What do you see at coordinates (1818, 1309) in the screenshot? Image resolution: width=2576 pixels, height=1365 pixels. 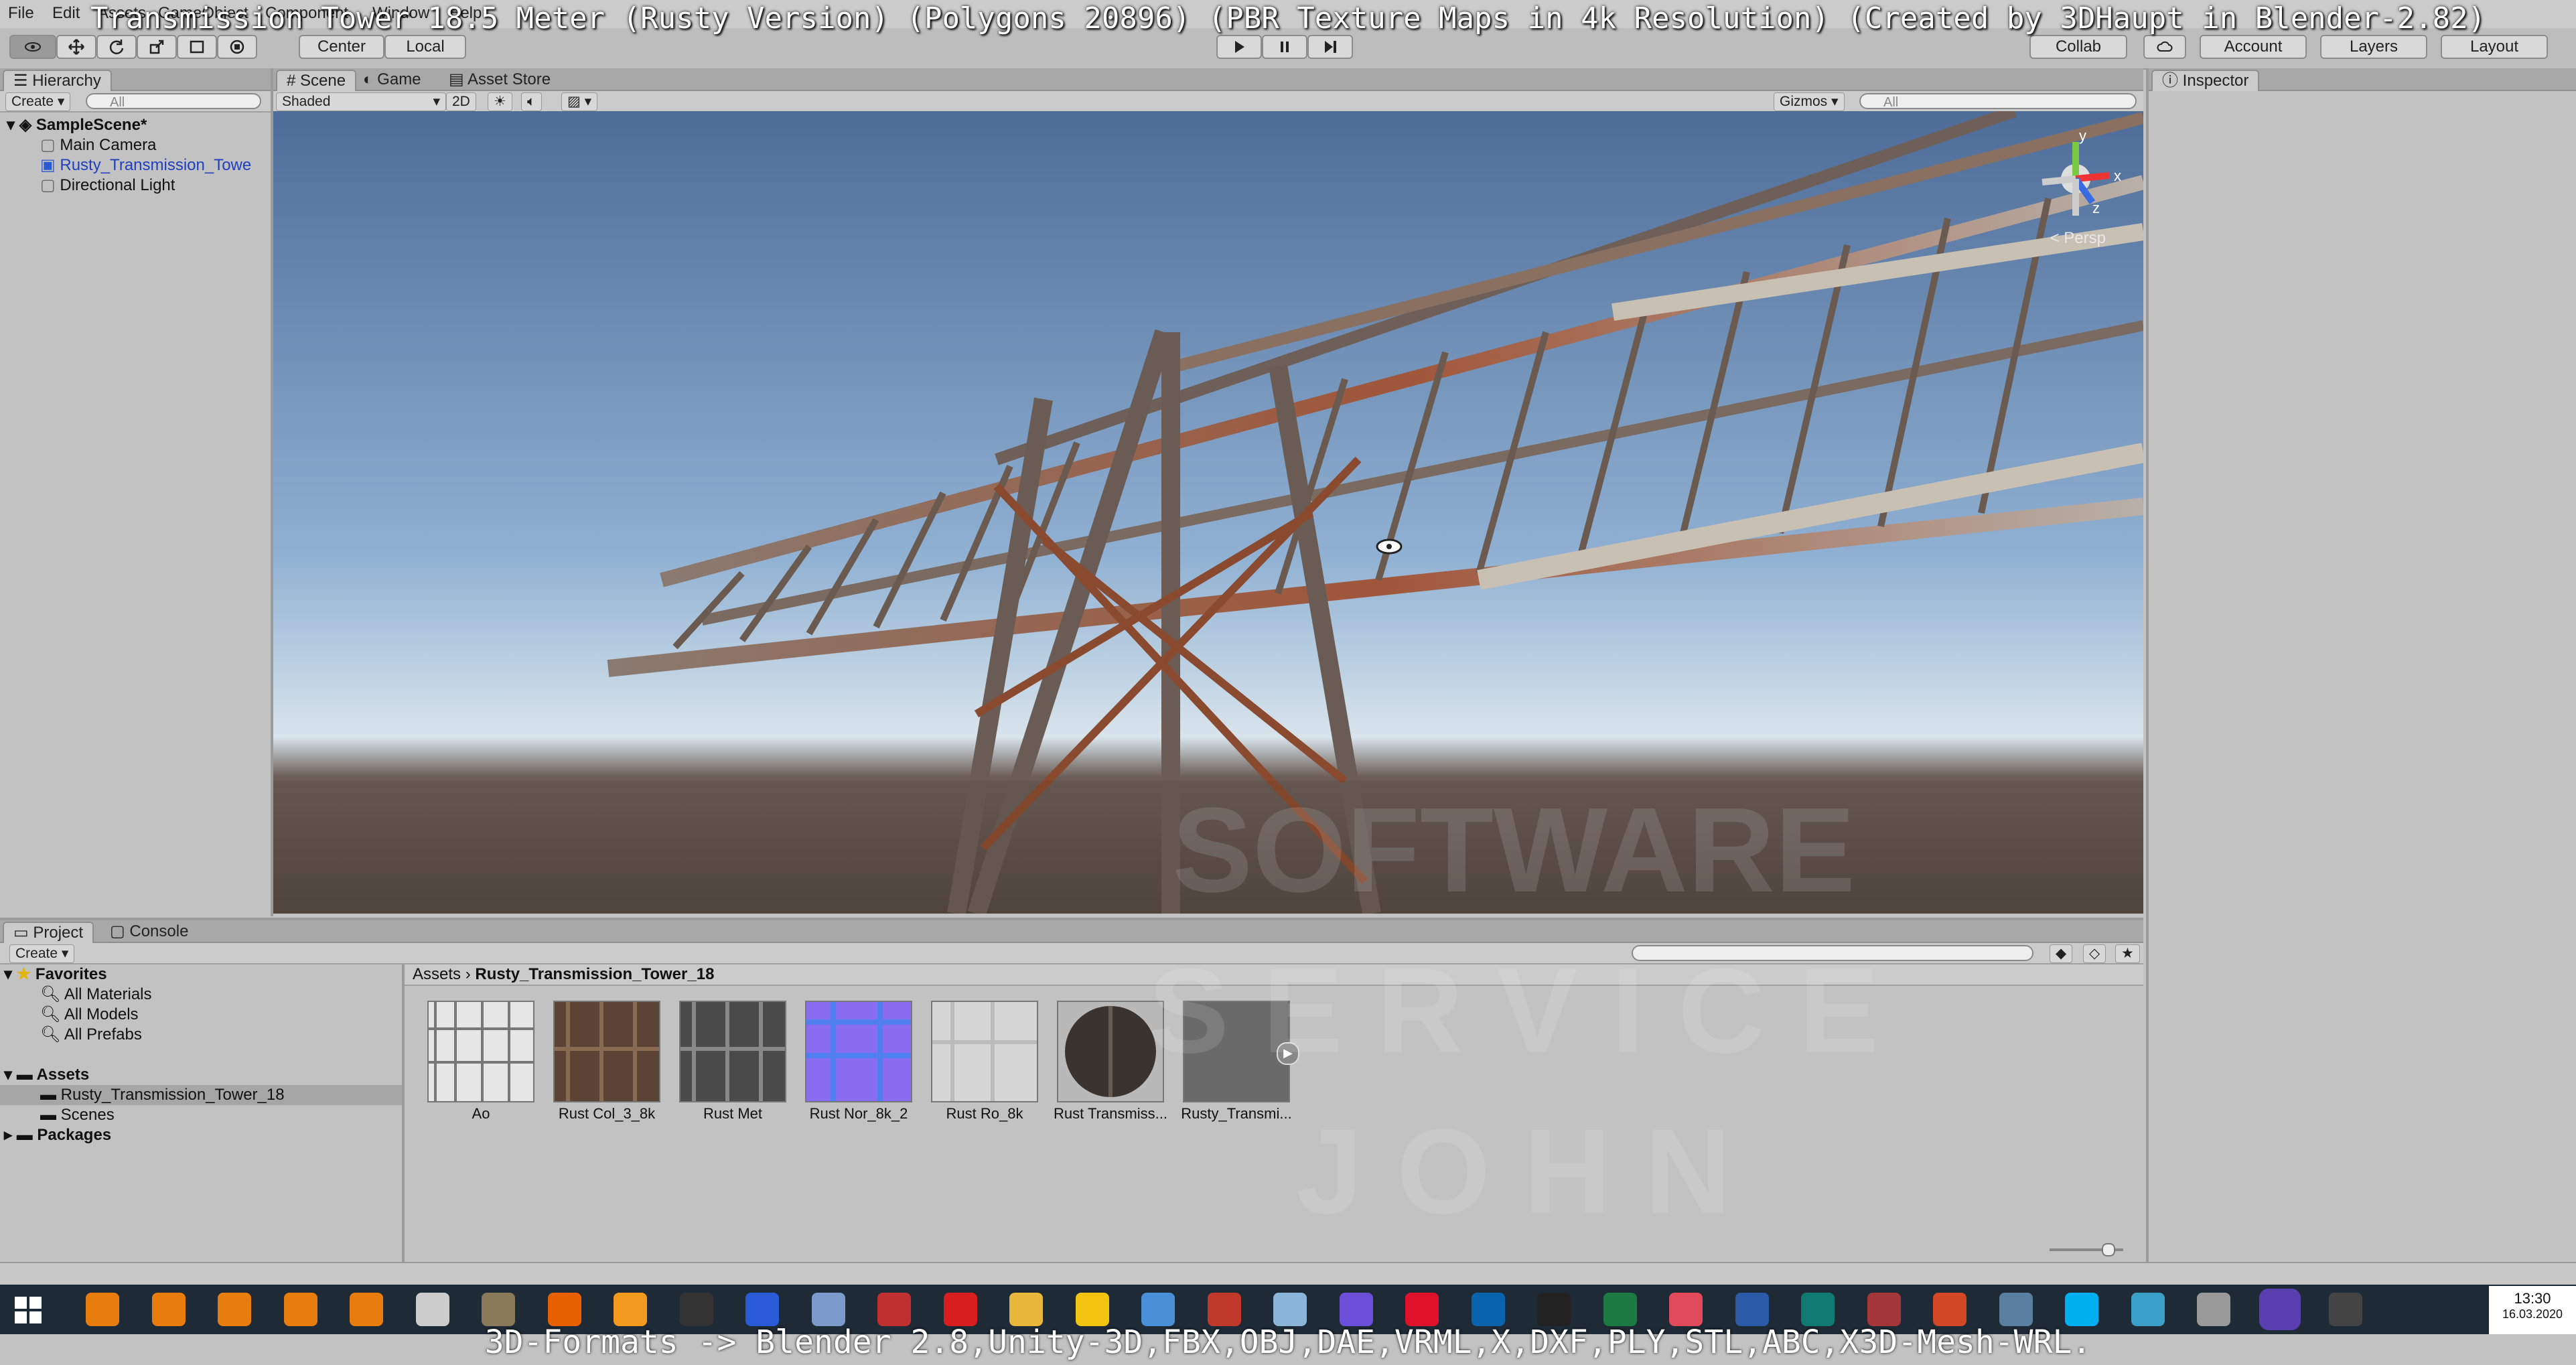 I see `publisher-icon` at bounding box center [1818, 1309].